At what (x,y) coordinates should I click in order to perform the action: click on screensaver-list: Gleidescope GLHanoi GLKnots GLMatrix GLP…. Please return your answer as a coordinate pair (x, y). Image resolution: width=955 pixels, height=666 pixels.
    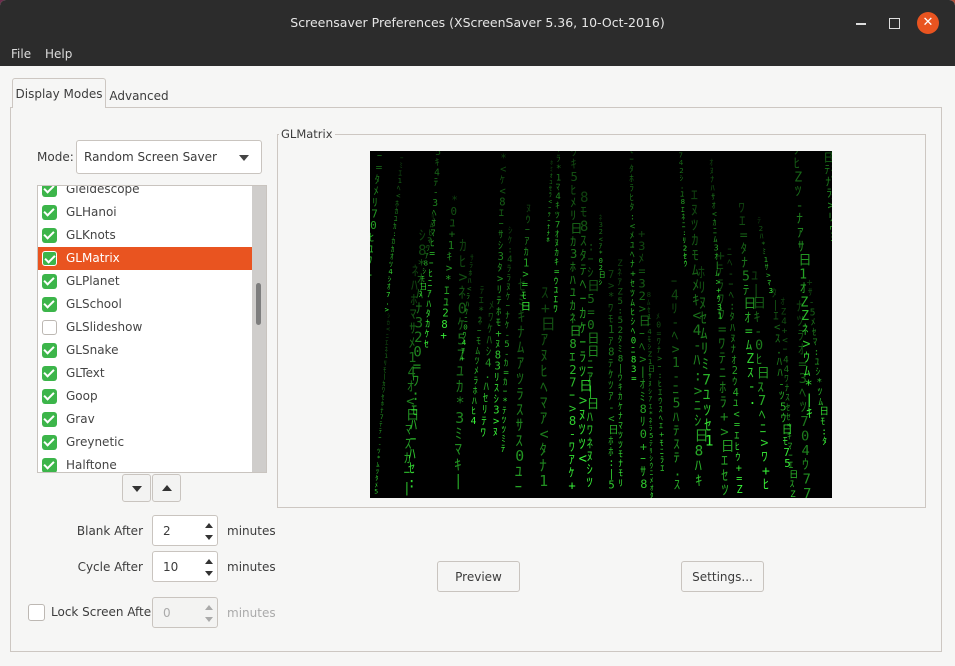
    Looking at the image, I should click on (152, 329).